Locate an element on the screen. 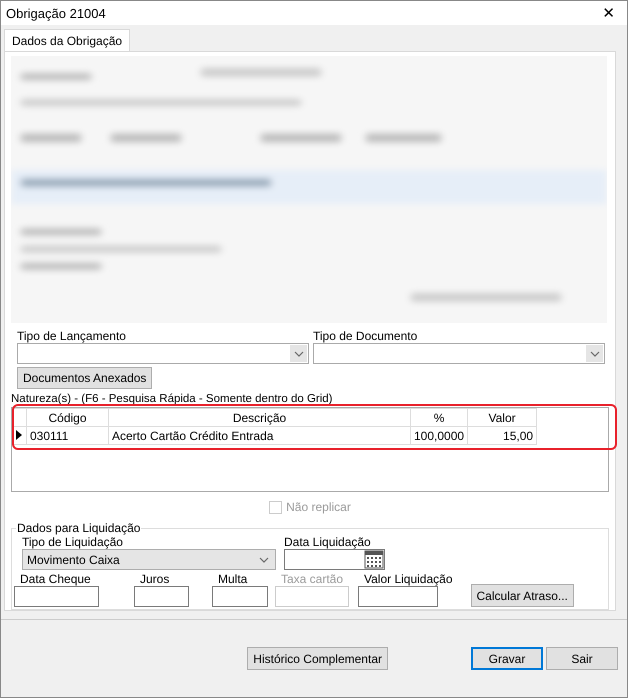 The width and height of the screenshot is (628, 698). field-label: Juros is located at coordinates (154, 579).